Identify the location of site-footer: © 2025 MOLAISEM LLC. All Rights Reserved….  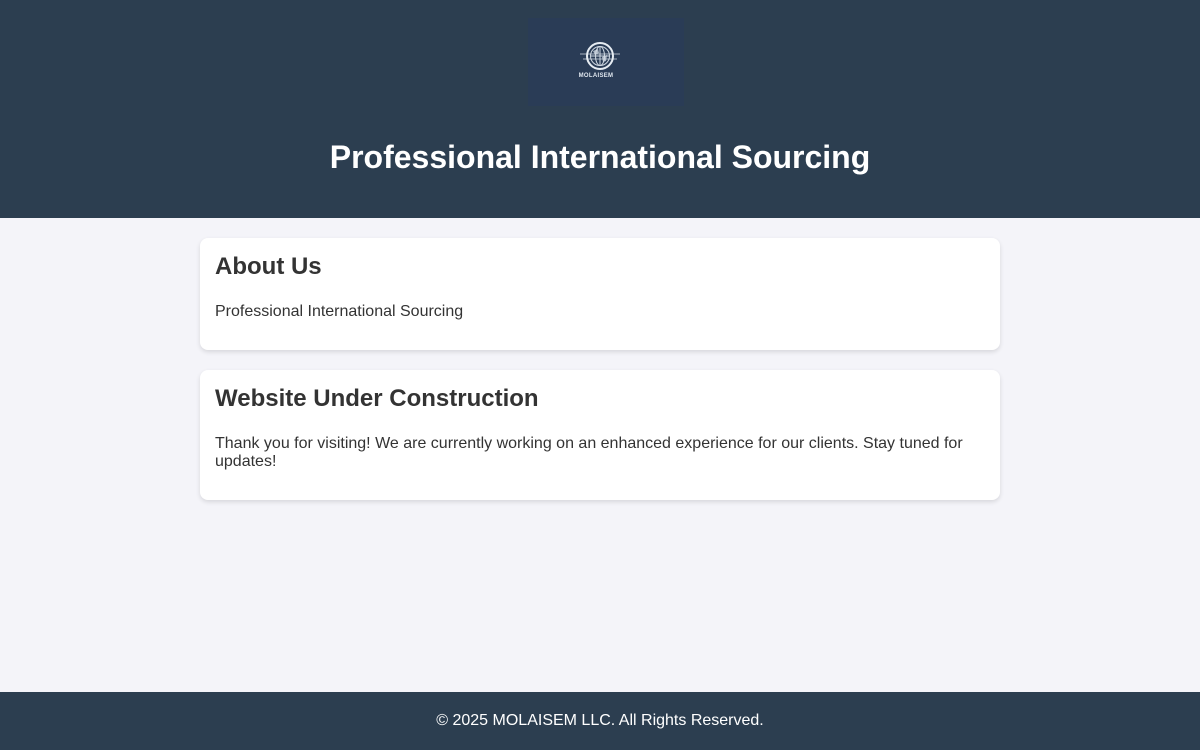
(600, 721).